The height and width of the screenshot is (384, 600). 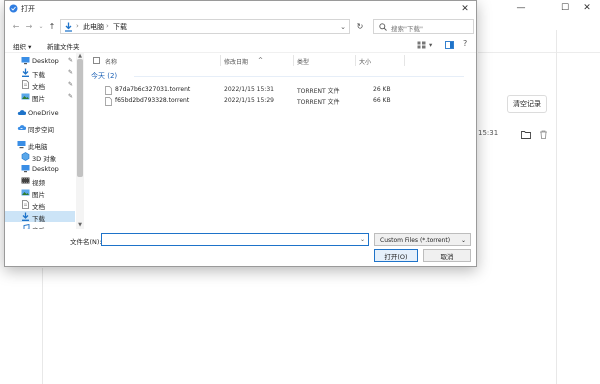 What do you see at coordinates (40, 97) in the screenshot?
I see `nav-item-pictures-pinned: 图片 ✎` at bounding box center [40, 97].